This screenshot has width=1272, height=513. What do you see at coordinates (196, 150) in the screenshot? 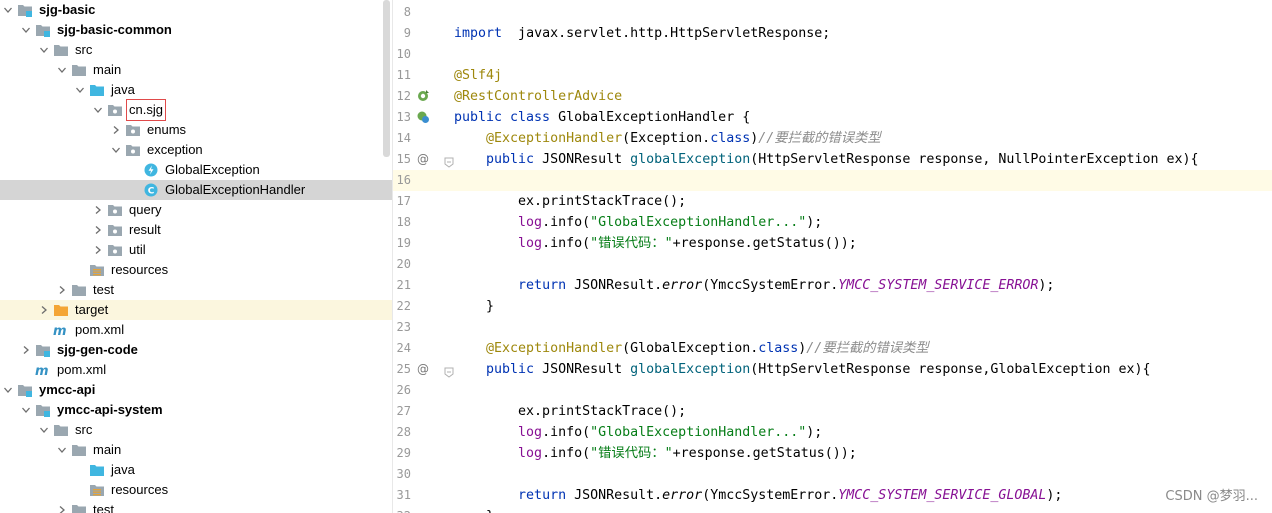
I see `tree-item-exception: exception` at bounding box center [196, 150].